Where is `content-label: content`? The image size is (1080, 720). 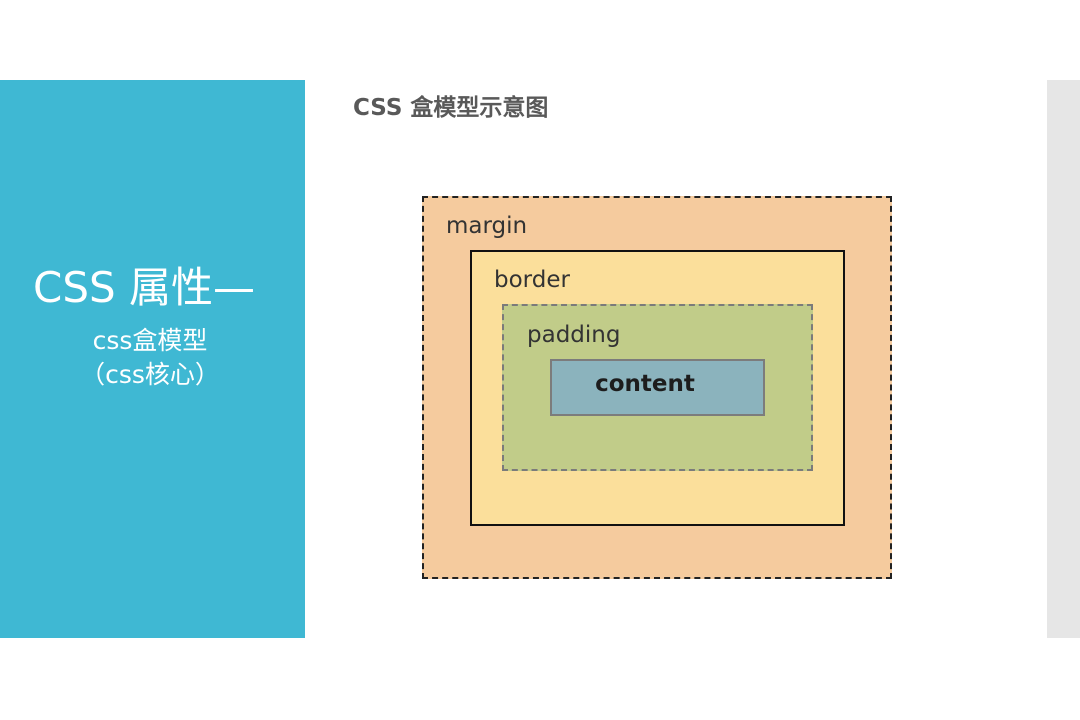 content-label: content is located at coordinates (645, 384).